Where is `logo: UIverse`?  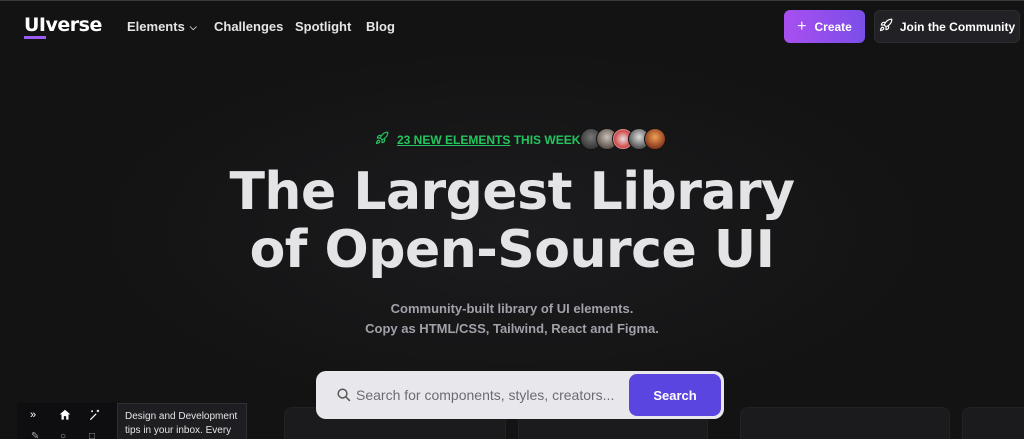 logo: UIverse is located at coordinates (63, 26).